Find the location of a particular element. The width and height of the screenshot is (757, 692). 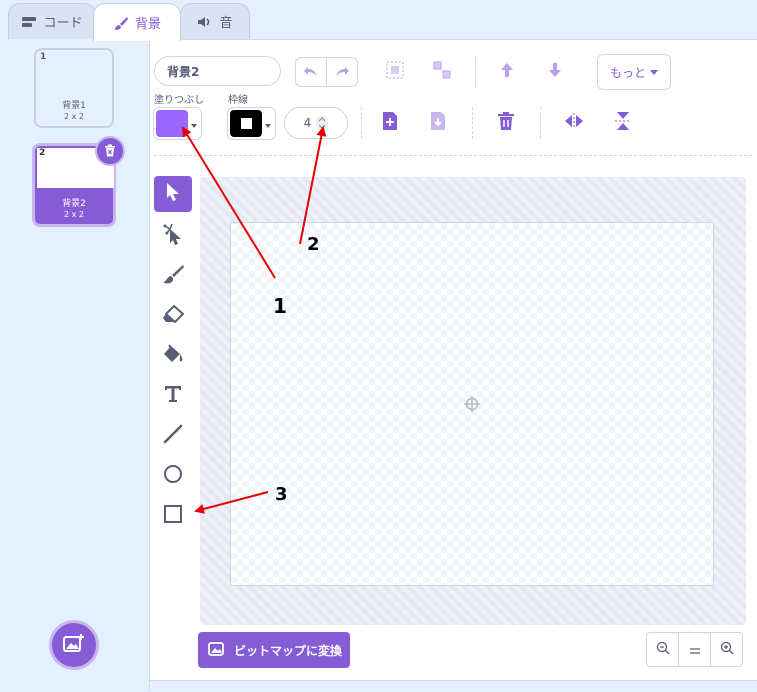

annotation-arrows is located at coordinates (254, 320).